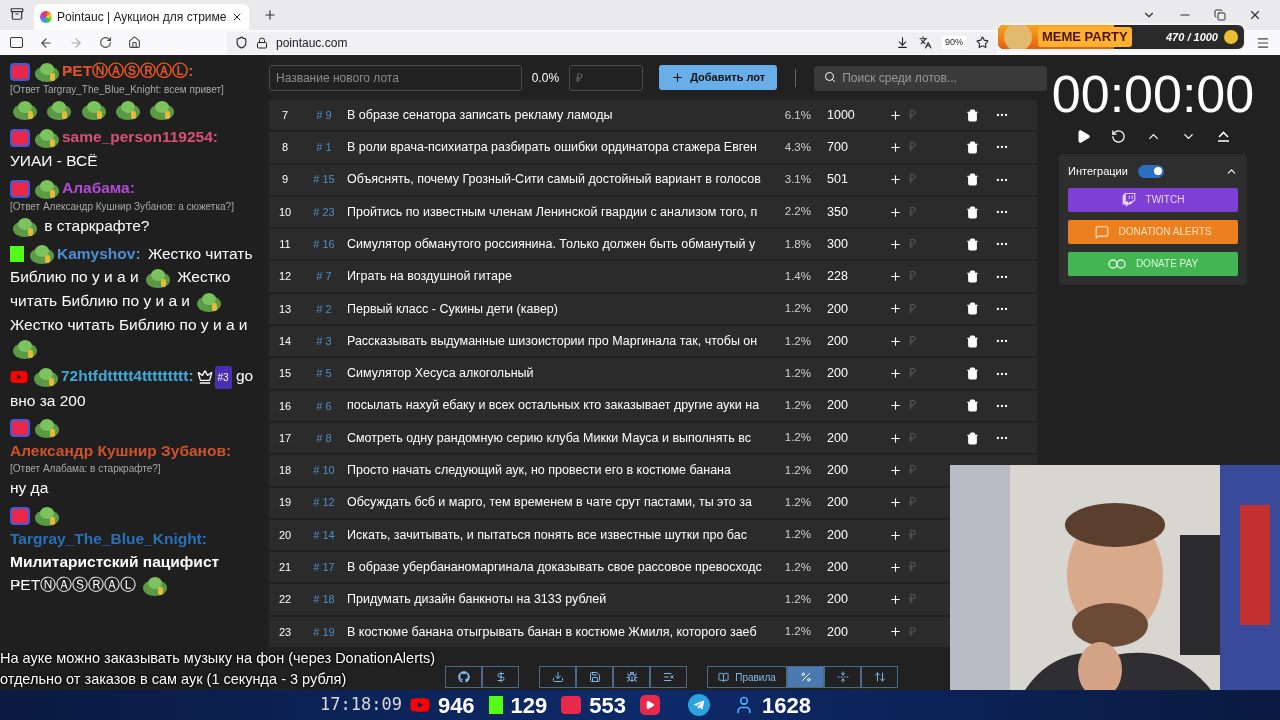 Image resolution: width=1280 pixels, height=720 pixels. I want to click on dollar-icon, so click(500, 677).